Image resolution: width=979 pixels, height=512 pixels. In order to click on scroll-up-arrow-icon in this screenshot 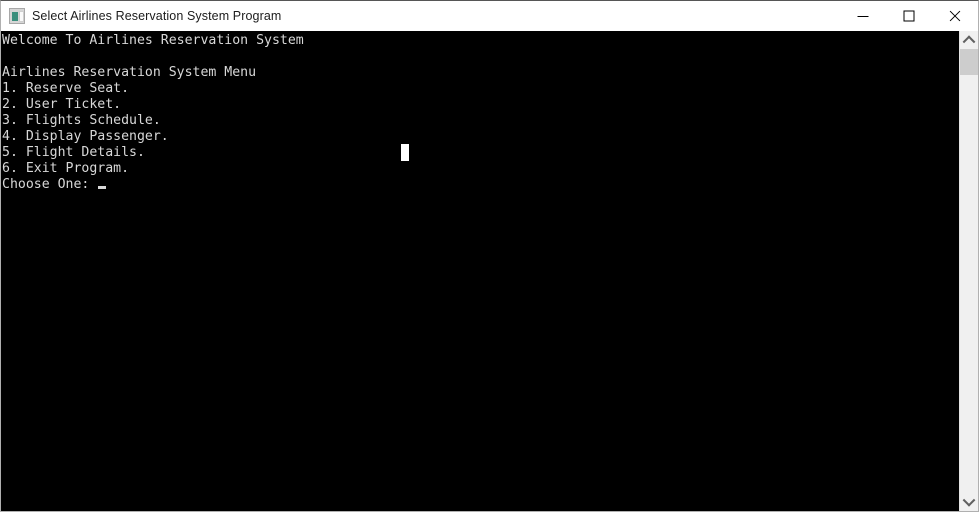, I will do `click(969, 40)`.